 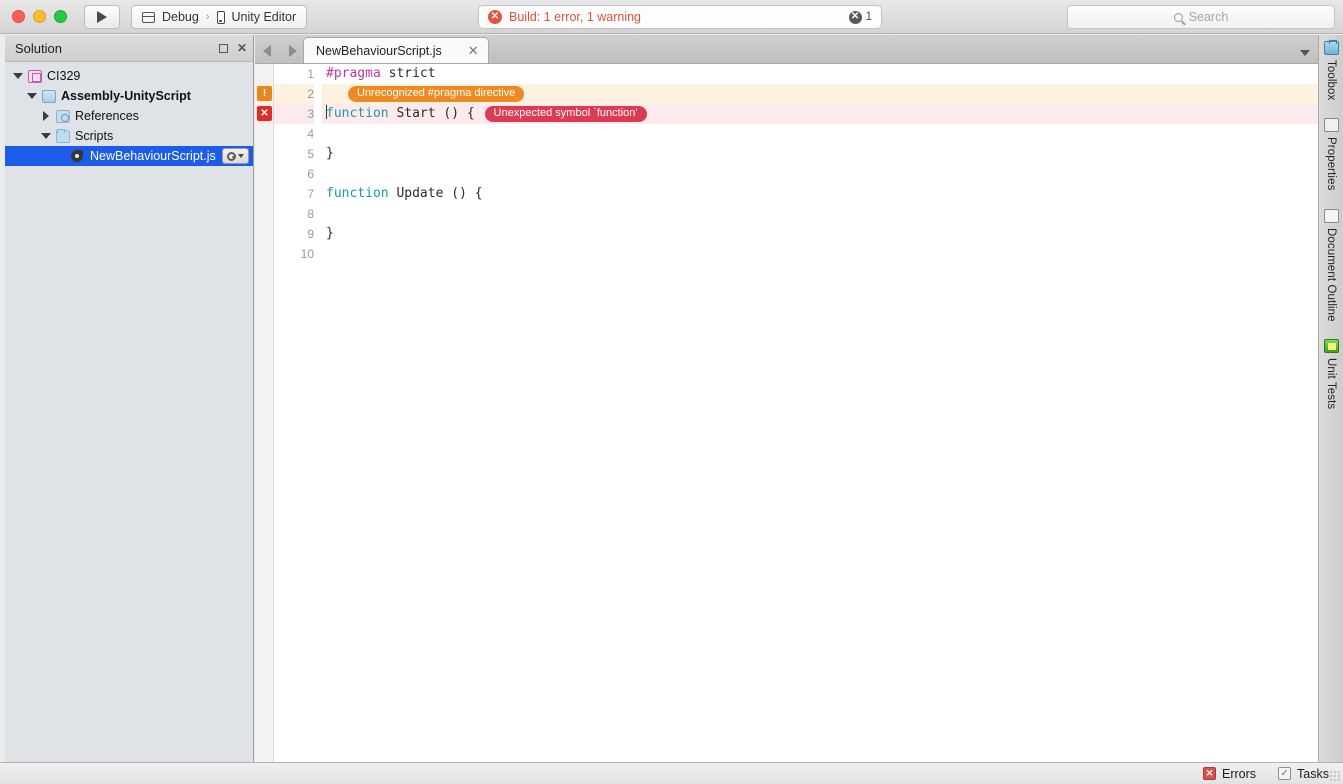 I want to click on tree-item-label: CI329, so click(x=64, y=76).